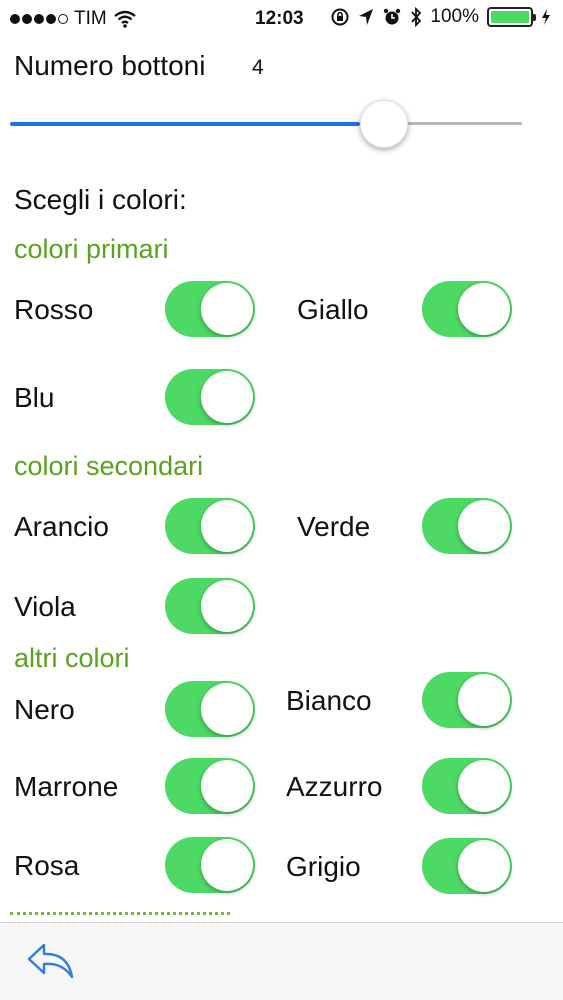 The width and height of the screenshot is (563, 1000). What do you see at coordinates (210, 786) in the screenshot?
I see `toggle-marrone` at bounding box center [210, 786].